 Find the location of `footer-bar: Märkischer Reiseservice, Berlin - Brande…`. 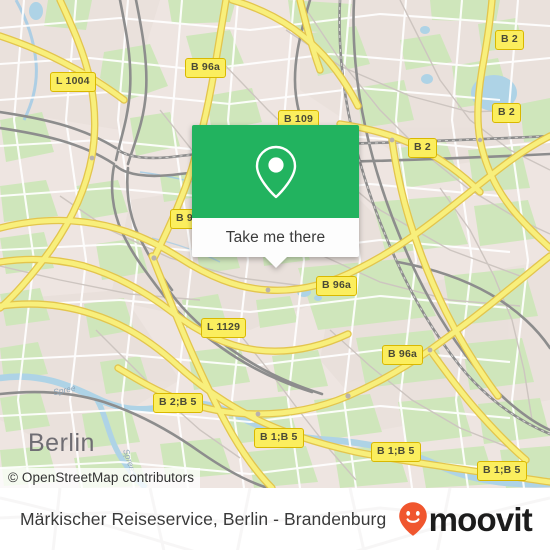

footer-bar: Märkischer Reiseservice, Berlin - Brande… is located at coordinates (275, 519).